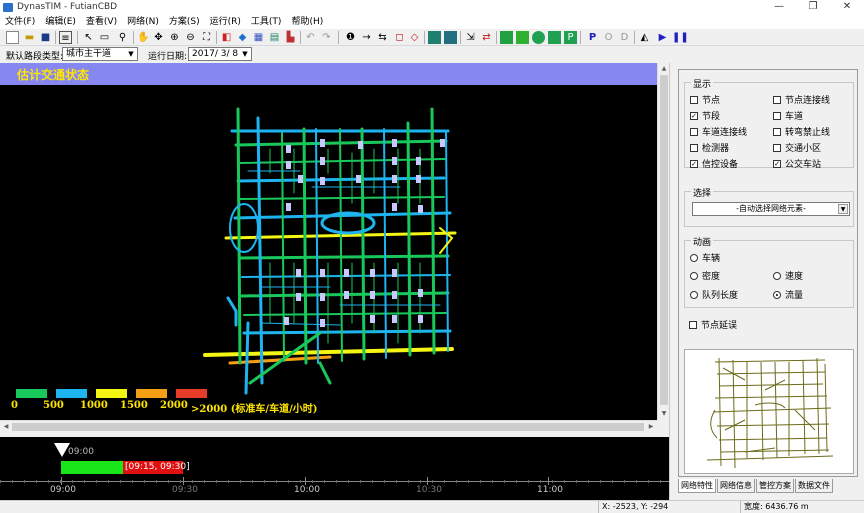  What do you see at coordinates (718, 131) in the screenshot?
I see `checkbox-lane-connector: 车道连接线` at bounding box center [718, 131].